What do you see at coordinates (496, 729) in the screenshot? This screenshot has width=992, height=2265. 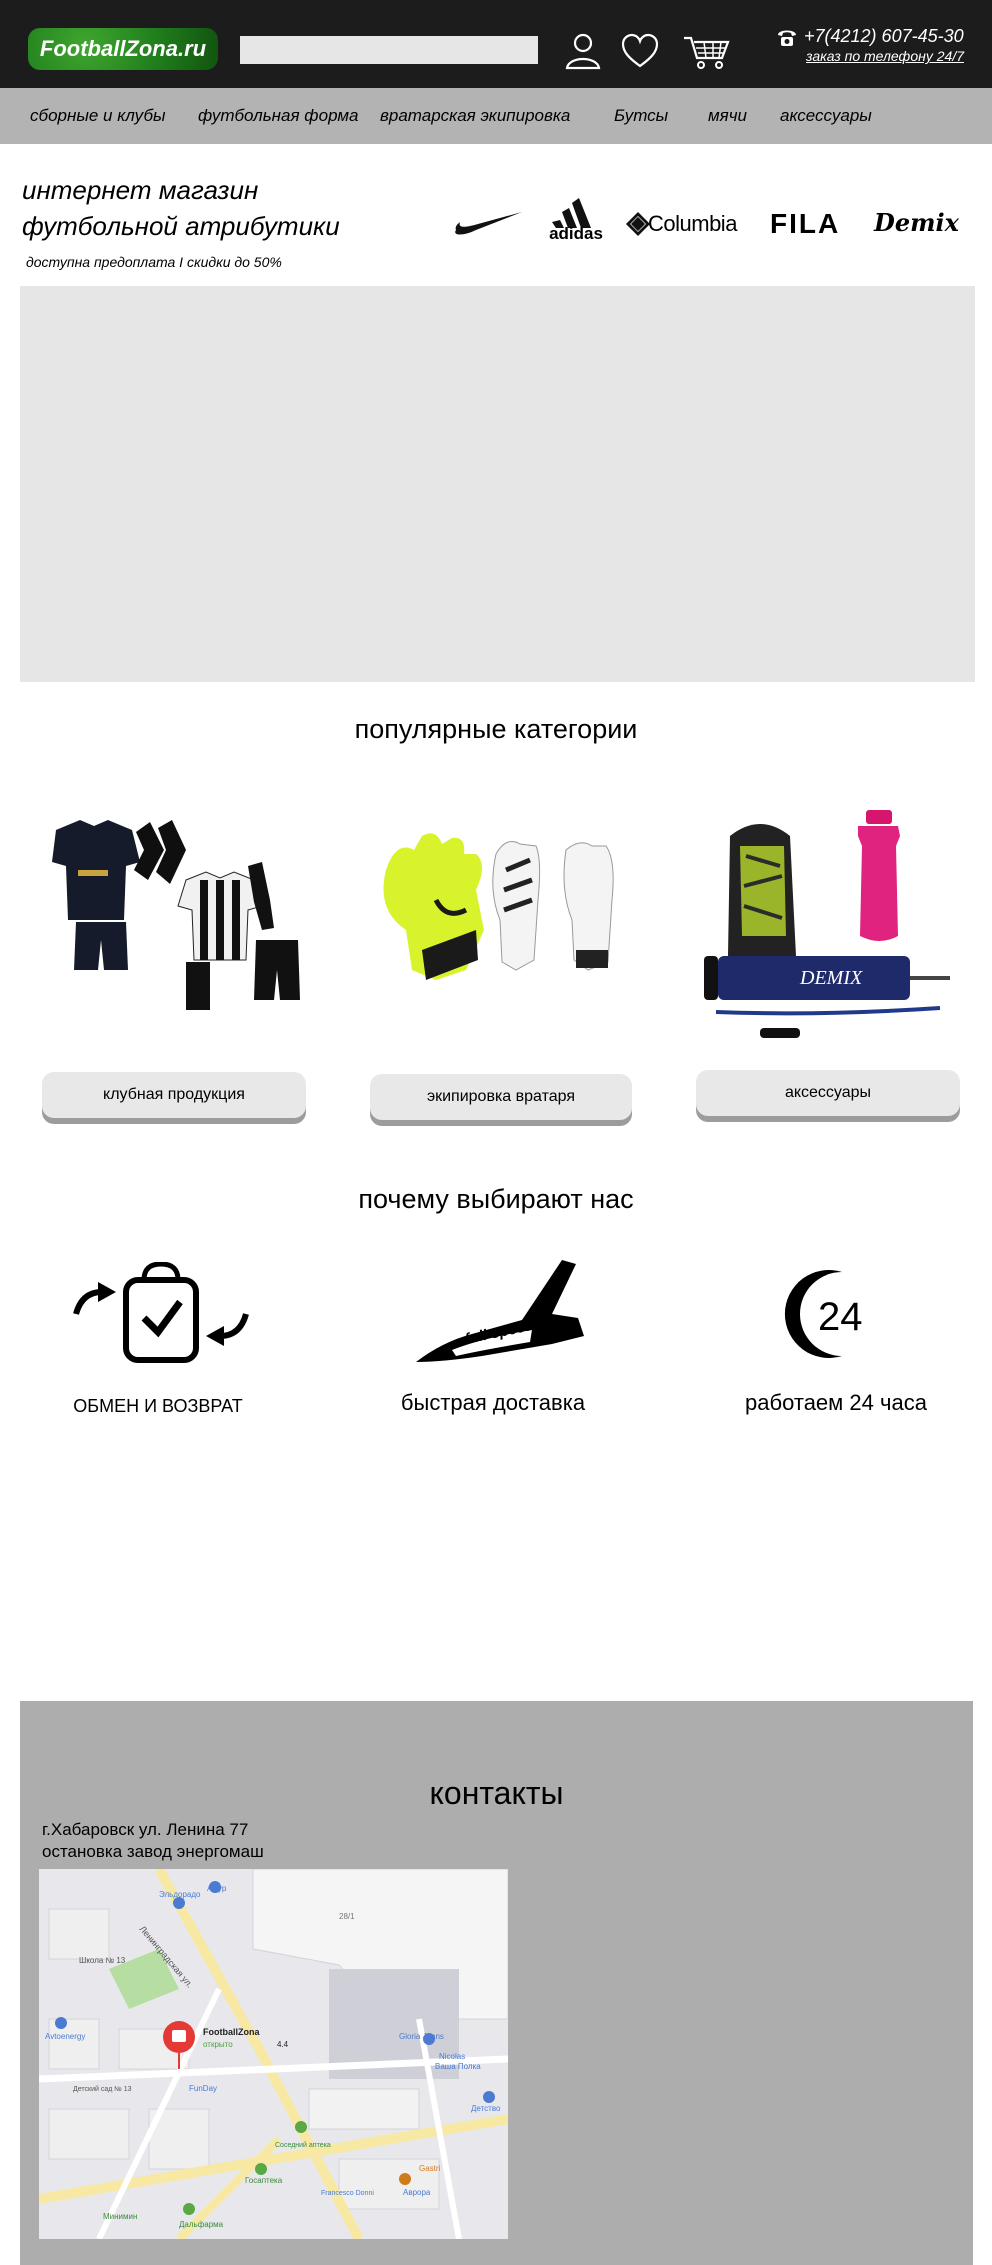 I see `categories-title: популярные категории` at bounding box center [496, 729].